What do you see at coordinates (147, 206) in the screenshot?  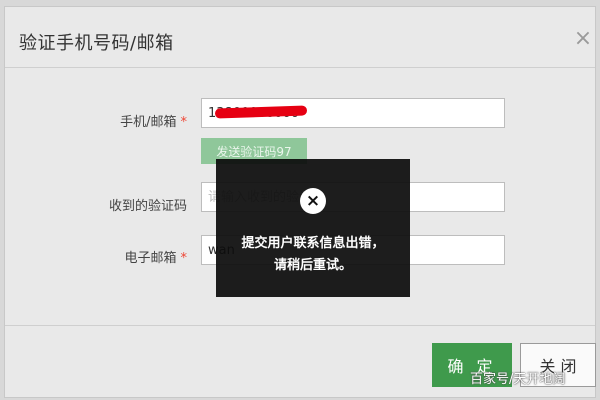 I see `code-label: 收到的验证码` at bounding box center [147, 206].